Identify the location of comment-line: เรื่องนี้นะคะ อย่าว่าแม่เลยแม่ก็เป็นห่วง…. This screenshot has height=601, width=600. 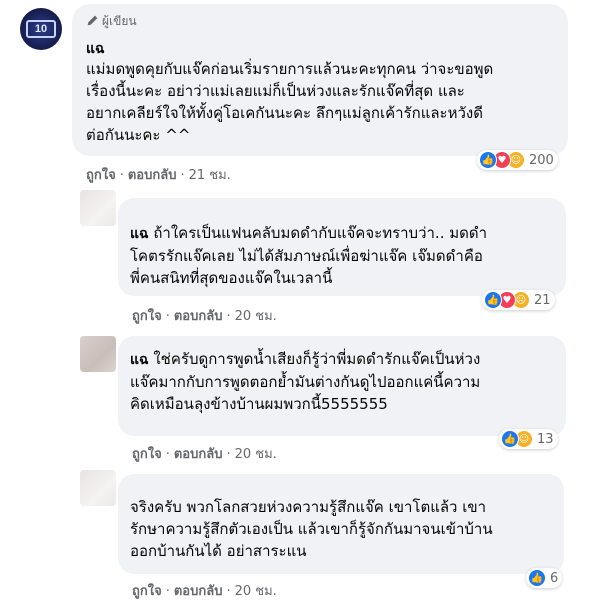
(275, 91).